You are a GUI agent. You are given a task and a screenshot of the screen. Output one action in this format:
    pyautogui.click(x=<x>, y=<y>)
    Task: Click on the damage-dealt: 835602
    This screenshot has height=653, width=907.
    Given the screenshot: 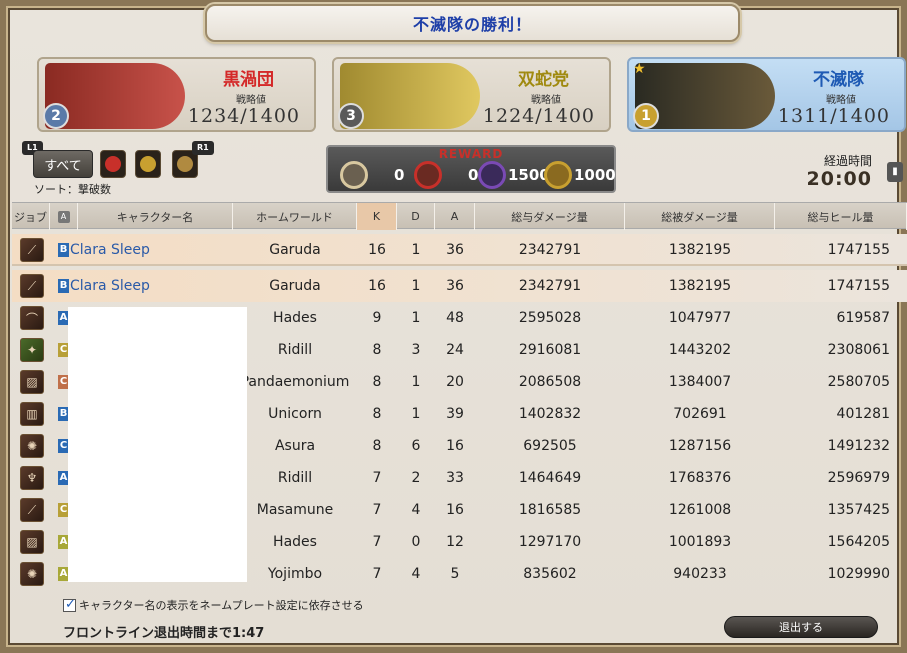 What is the action you would take?
    pyautogui.click(x=550, y=574)
    